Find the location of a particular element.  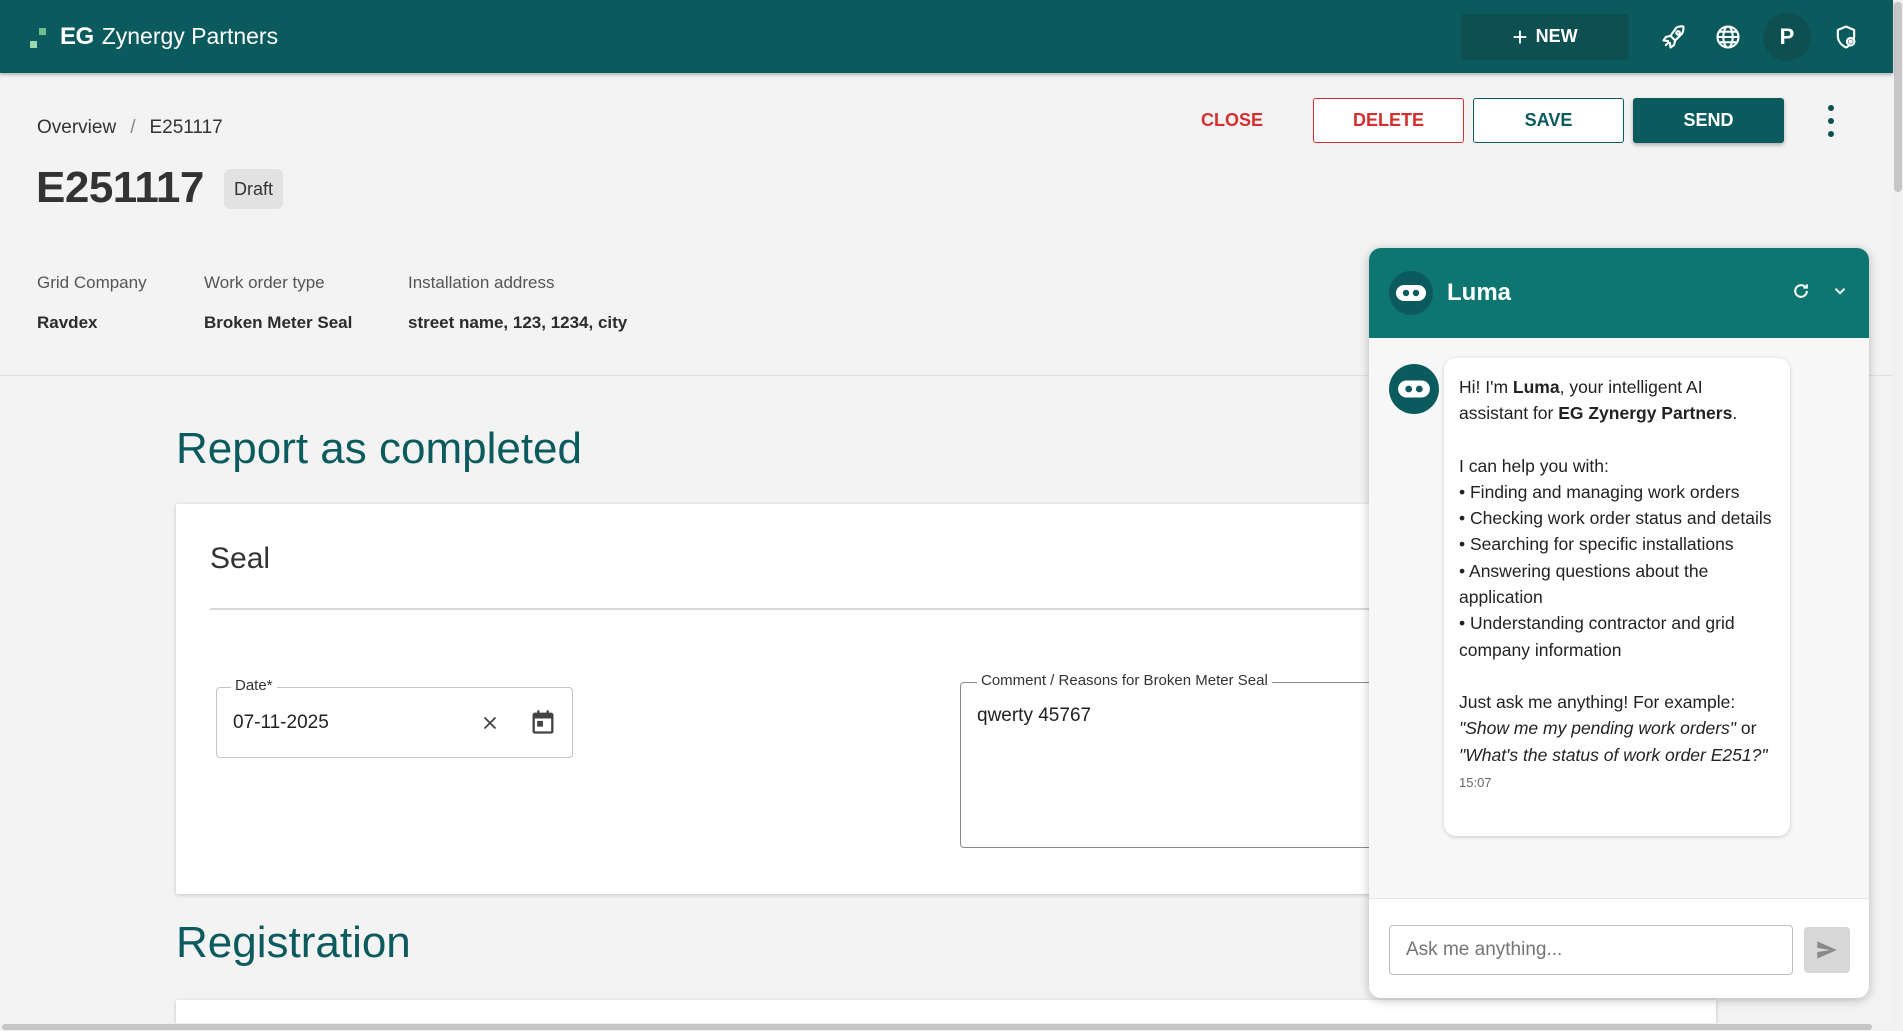

list-item: • Checking work order status and details is located at coordinates (1615, 518).